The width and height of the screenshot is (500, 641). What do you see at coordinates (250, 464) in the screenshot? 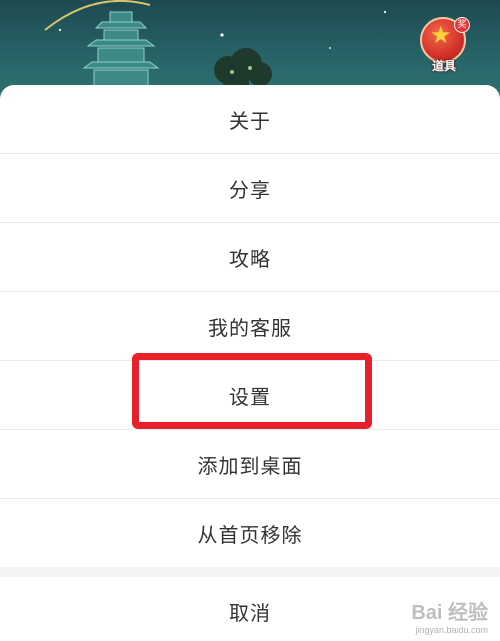
I see `menu-item-add-to-desktop: 添加到桌面` at bounding box center [250, 464].